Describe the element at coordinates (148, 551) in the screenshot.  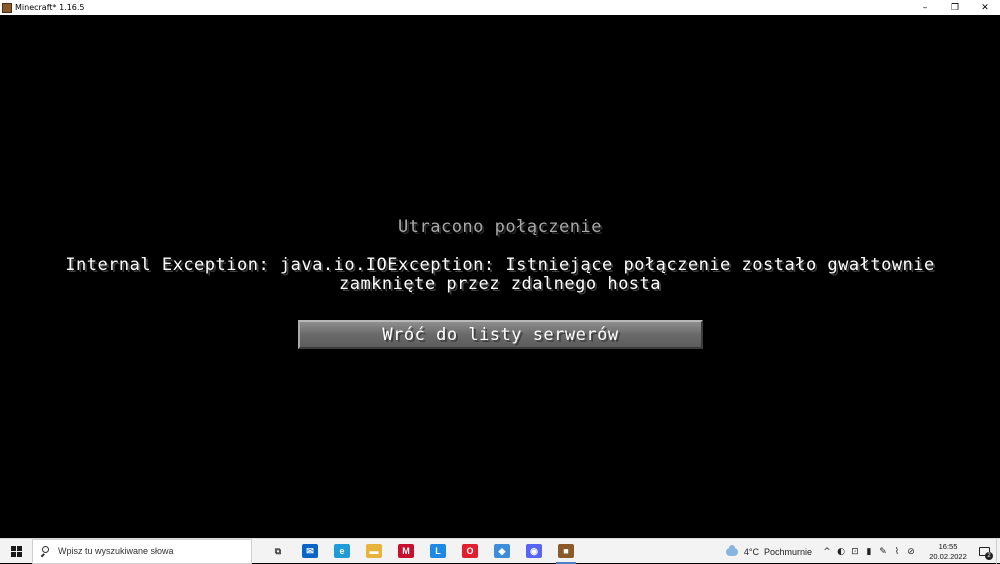
I see `taskbar-search-input` at that location.